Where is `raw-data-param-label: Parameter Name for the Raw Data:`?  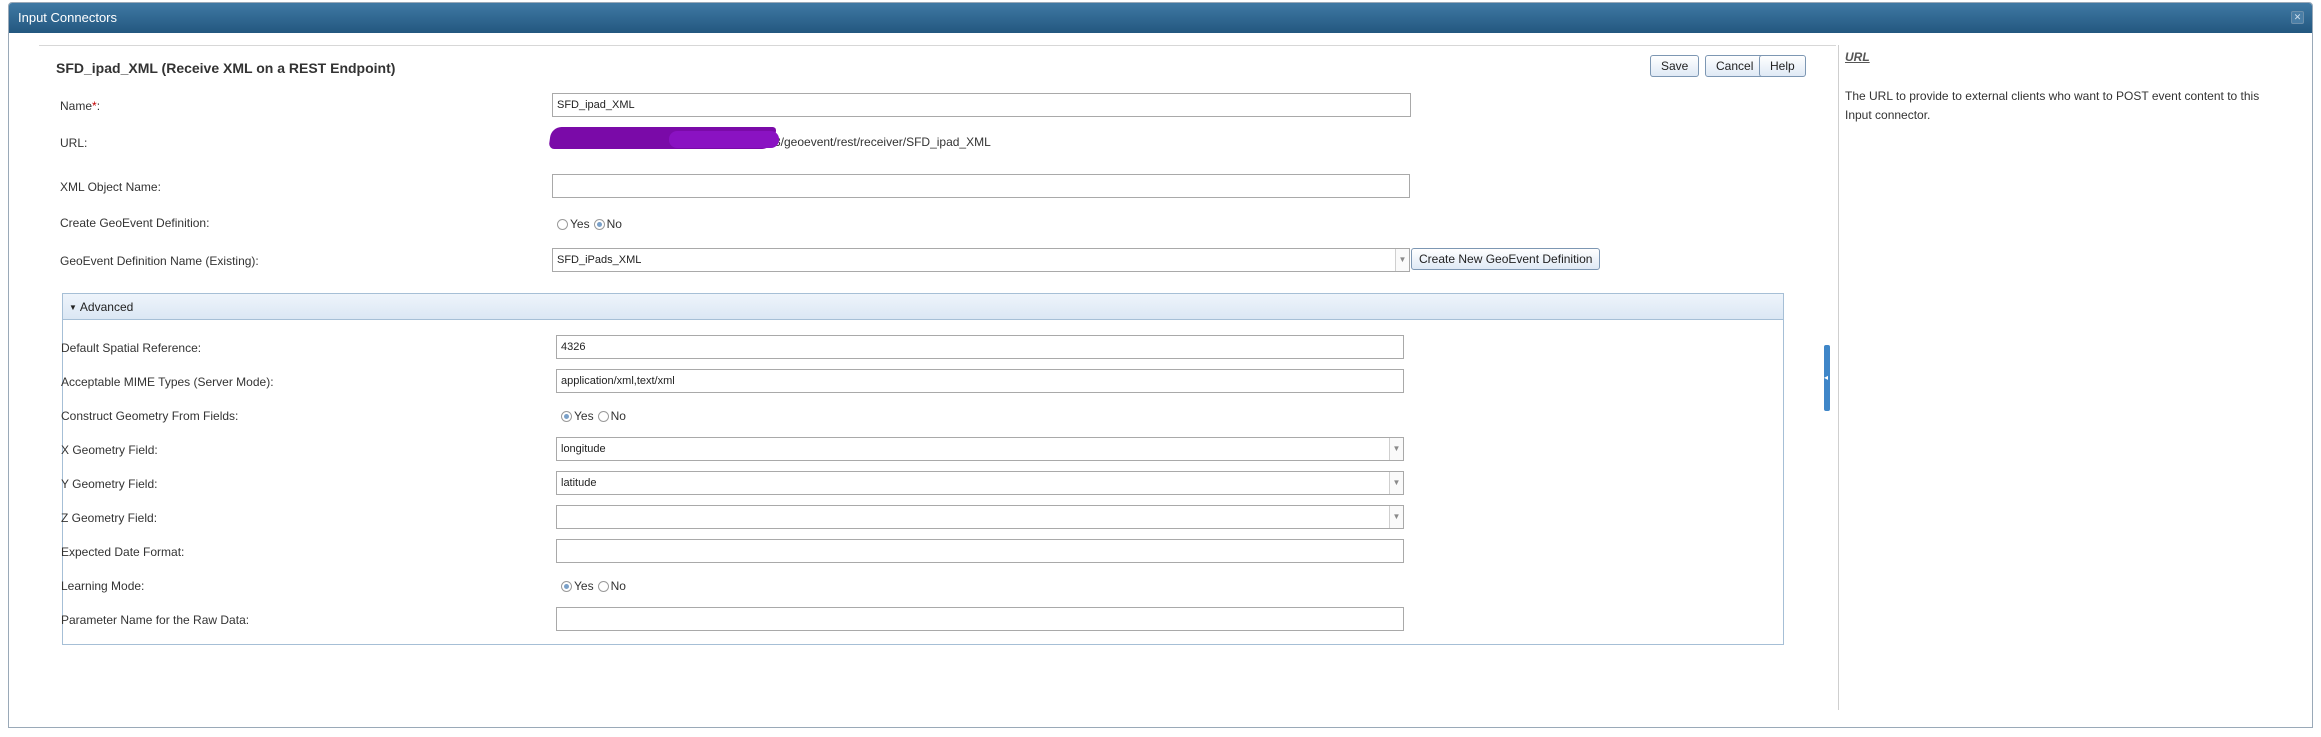 raw-data-param-label: Parameter Name for the Raw Data: is located at coordinates (155, 620).